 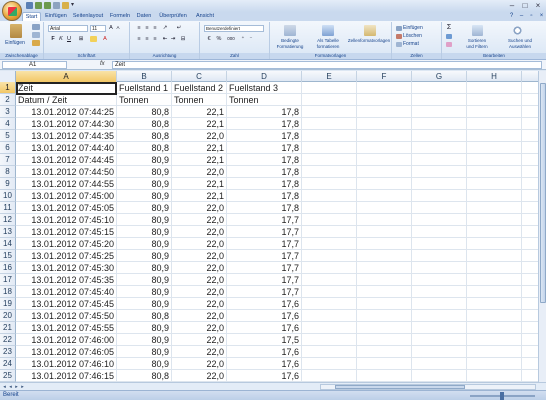 I want to click on cell-d5: 17,8, so click(x=264, y=136).